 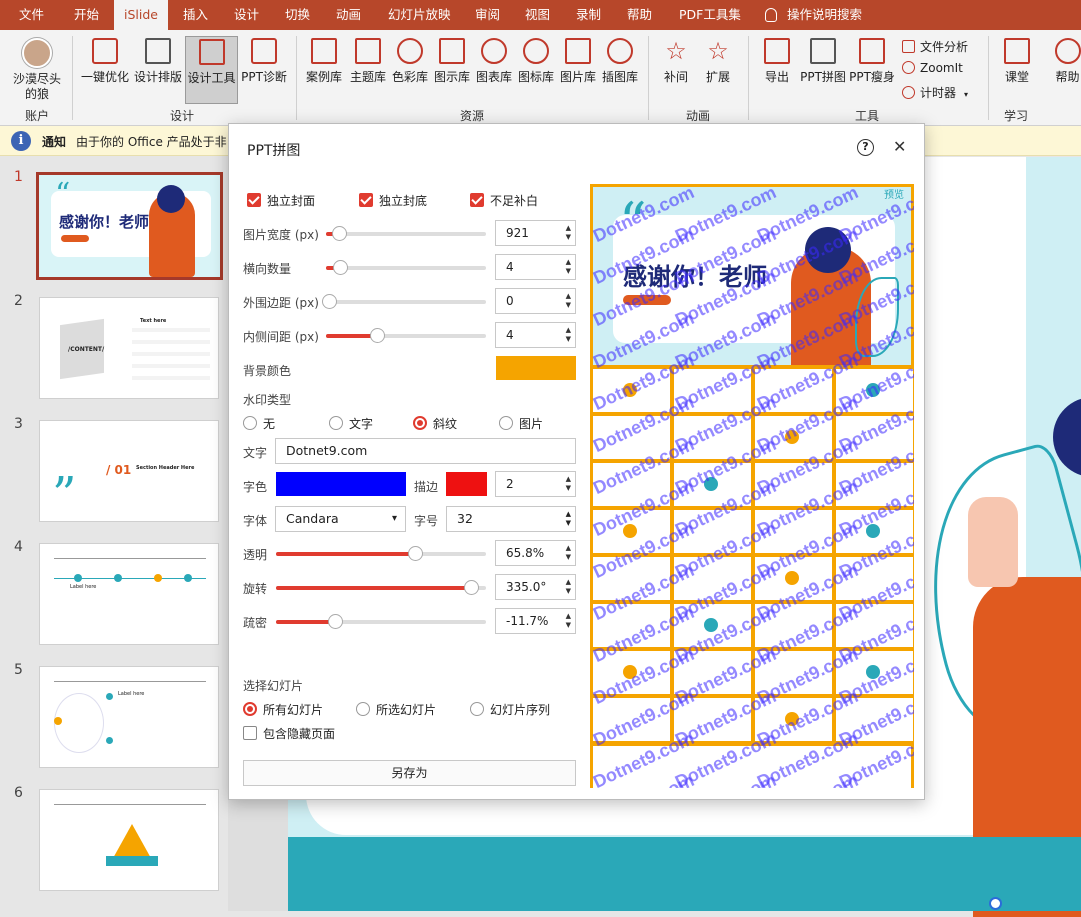 I want to click on chart-library-button: 图表库, so click(x=494, y=70).